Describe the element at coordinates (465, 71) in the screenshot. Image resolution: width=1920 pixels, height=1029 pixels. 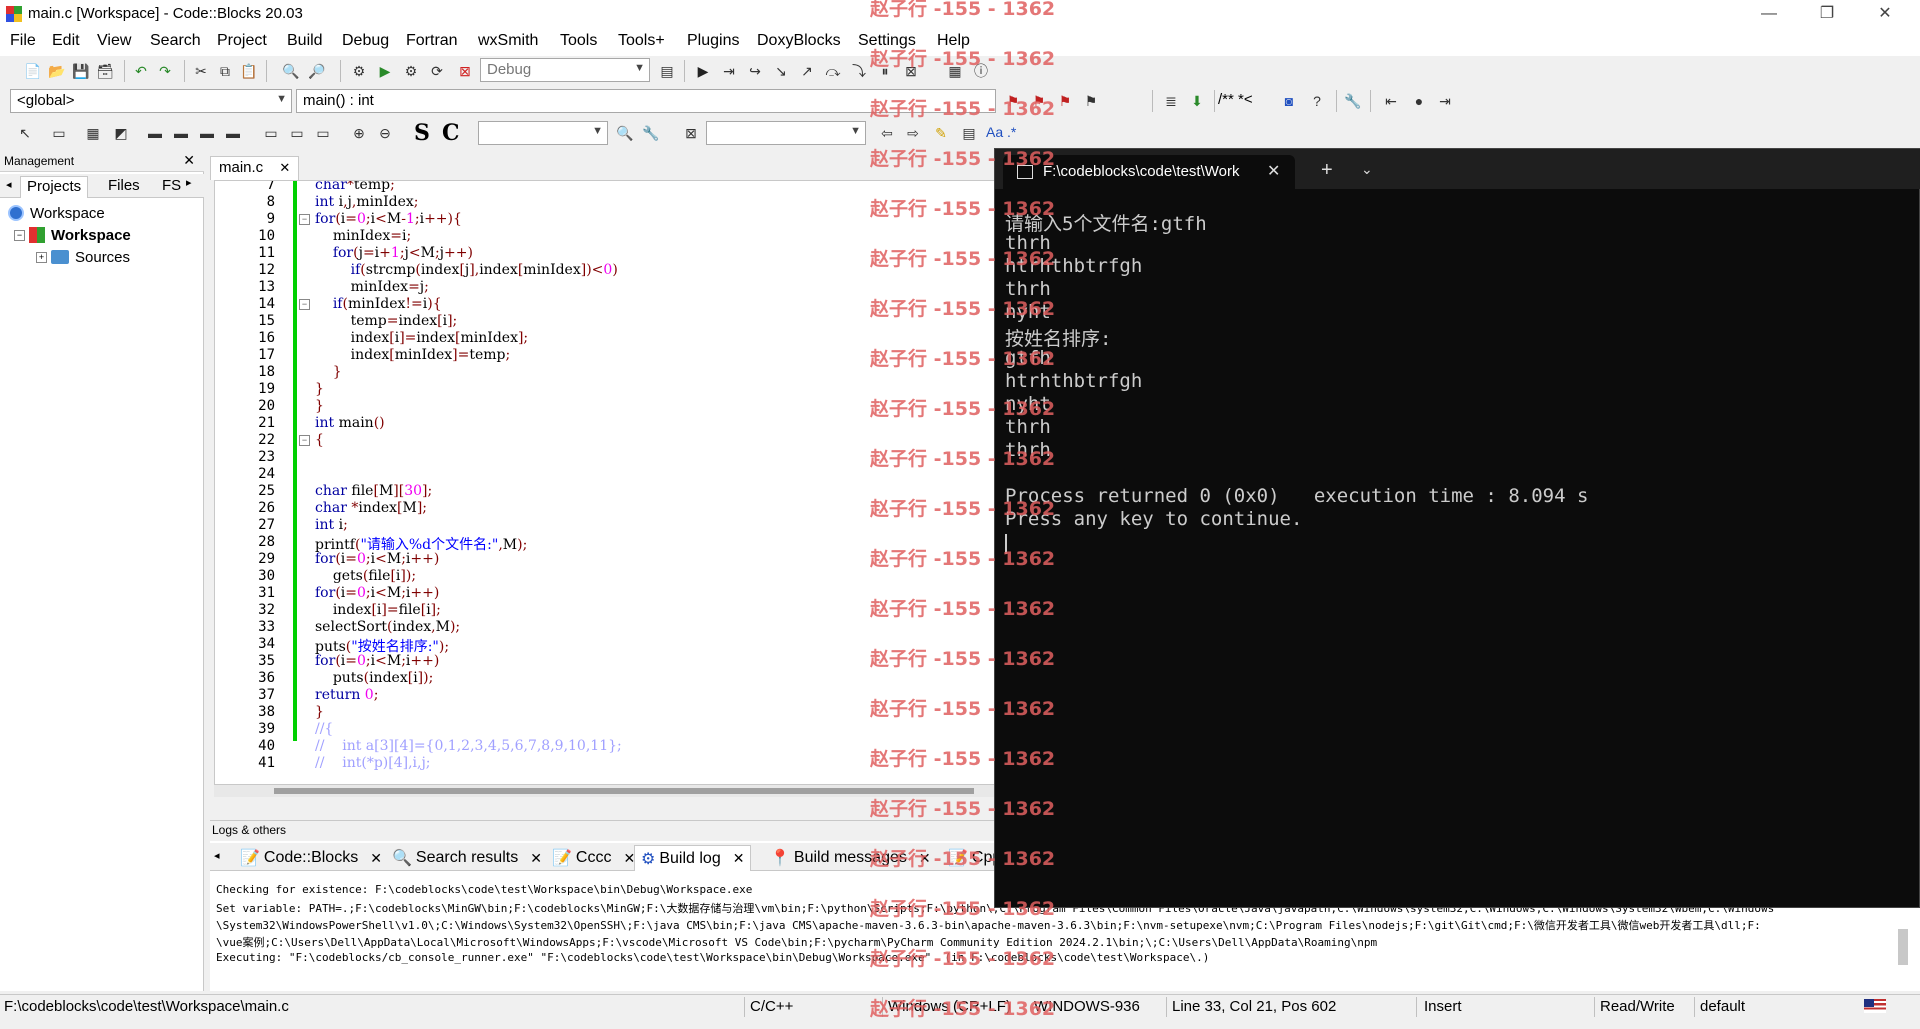
I see `abort-icon: ⊠` at that location.